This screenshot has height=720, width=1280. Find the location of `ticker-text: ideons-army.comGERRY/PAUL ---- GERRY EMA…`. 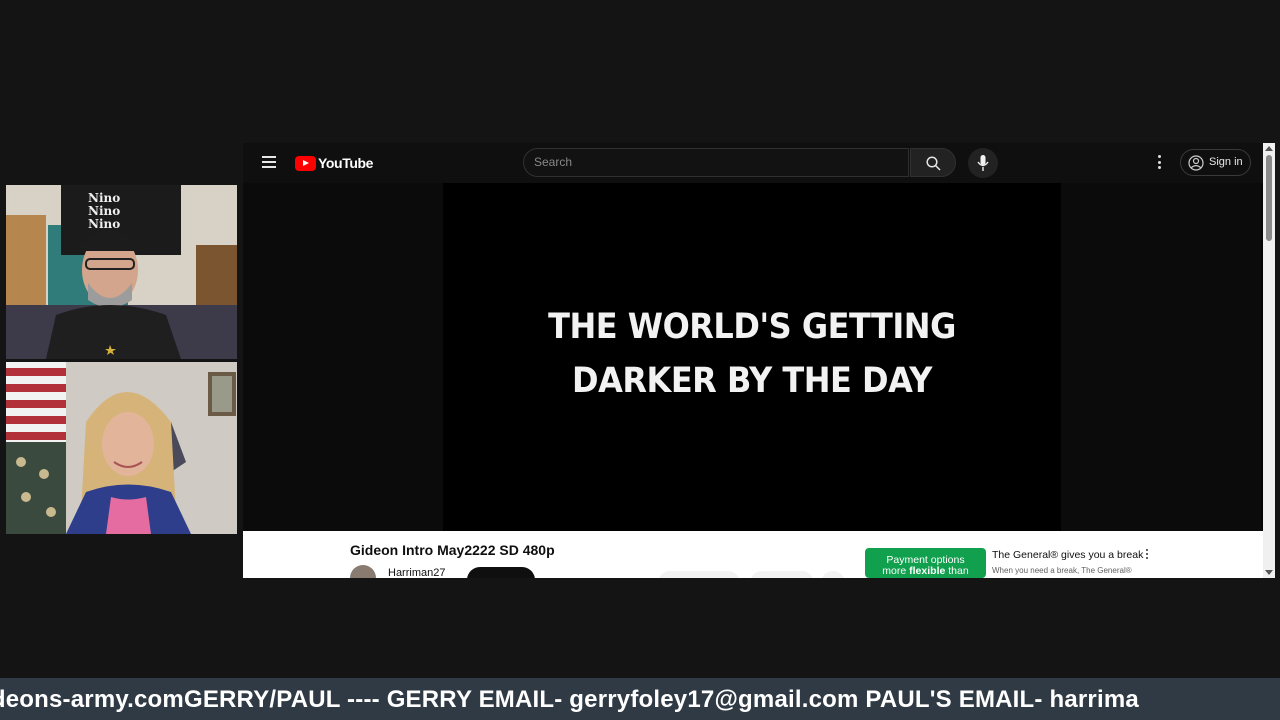

ticker-text: ideons-army.comGERRY/PAUL ---- GERRY EMA… is located at coordinates (569, 699).